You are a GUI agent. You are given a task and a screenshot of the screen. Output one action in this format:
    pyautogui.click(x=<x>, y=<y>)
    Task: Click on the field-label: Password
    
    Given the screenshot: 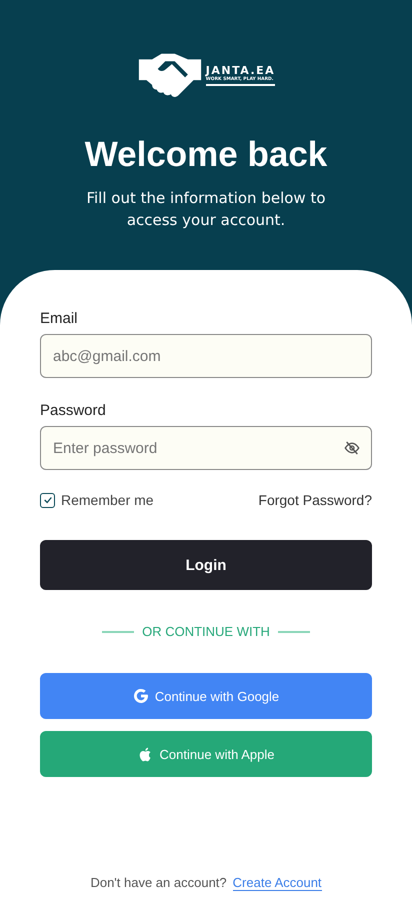 What is the action you would take?
    pyautogui.click(x=73, y=410)
    